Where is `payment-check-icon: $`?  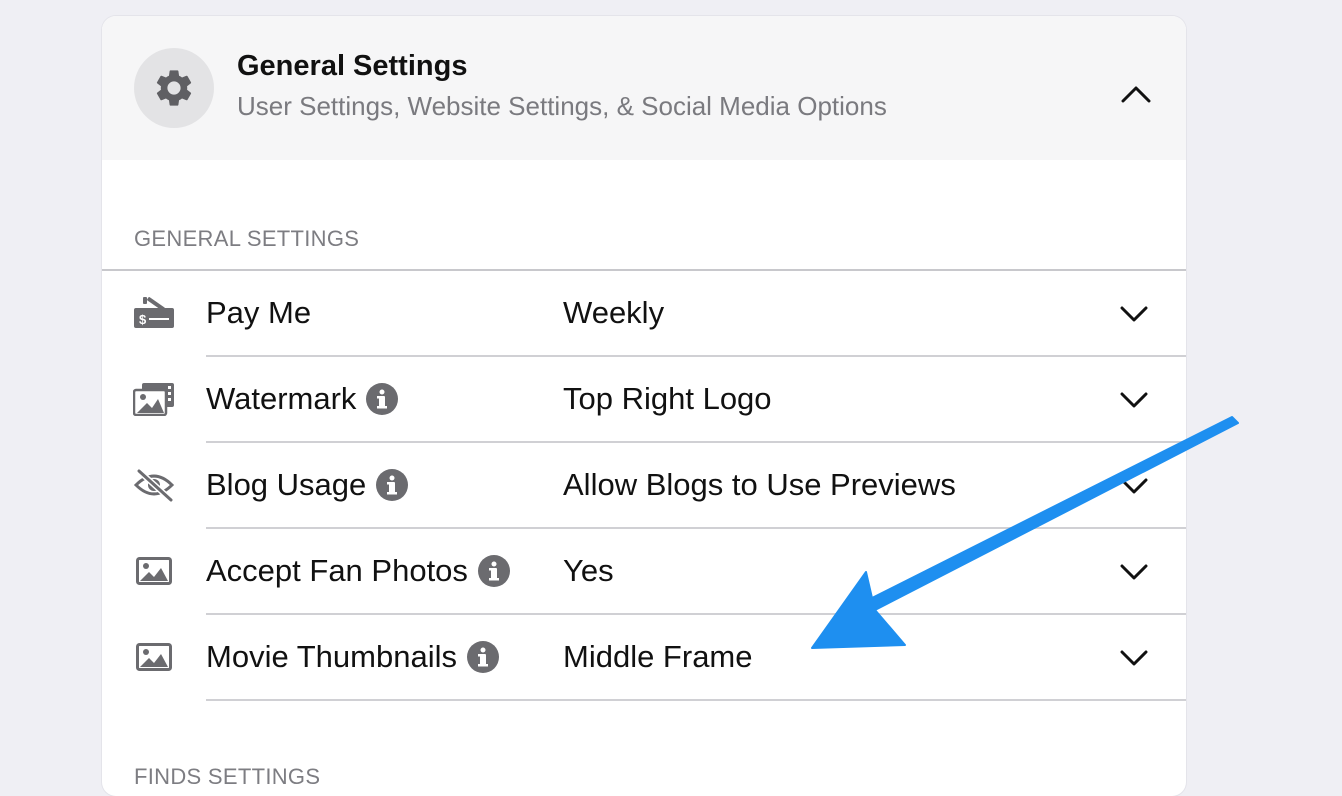 payment-check-icon: $ is located at coordinates (154, 313).